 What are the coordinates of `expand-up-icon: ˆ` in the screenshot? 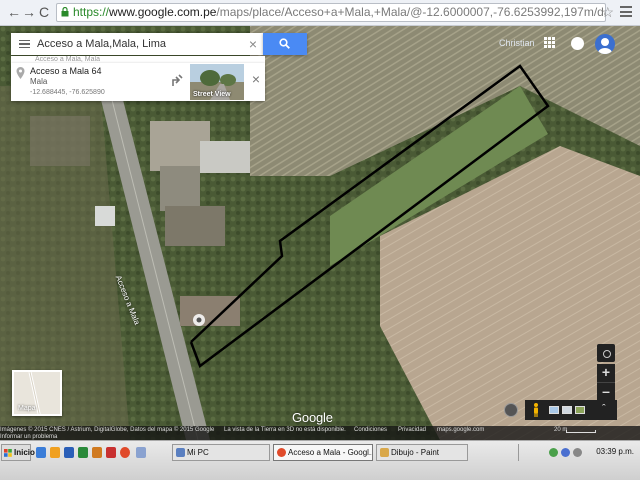 It's located at (604, 409).